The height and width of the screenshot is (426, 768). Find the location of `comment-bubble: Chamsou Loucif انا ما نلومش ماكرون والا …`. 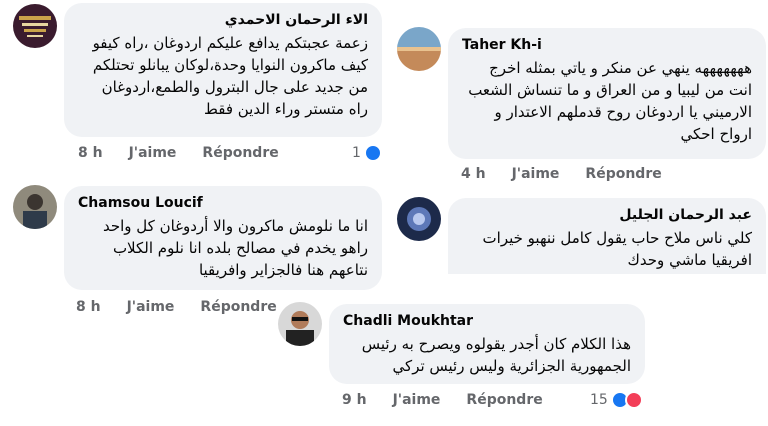

comment-bubble: Chamsou Loucif انا ما نلومش ماكرون والا … is located at coordinates (223, 238).